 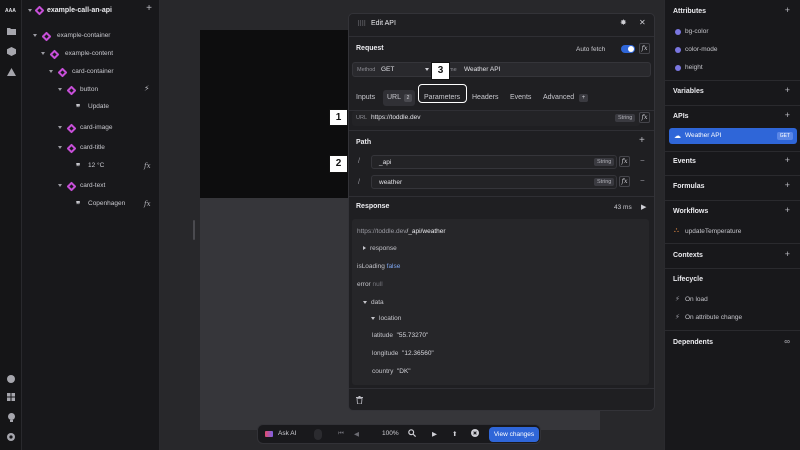 I want to click on close-circle-icon, so click(x=475, y=433).